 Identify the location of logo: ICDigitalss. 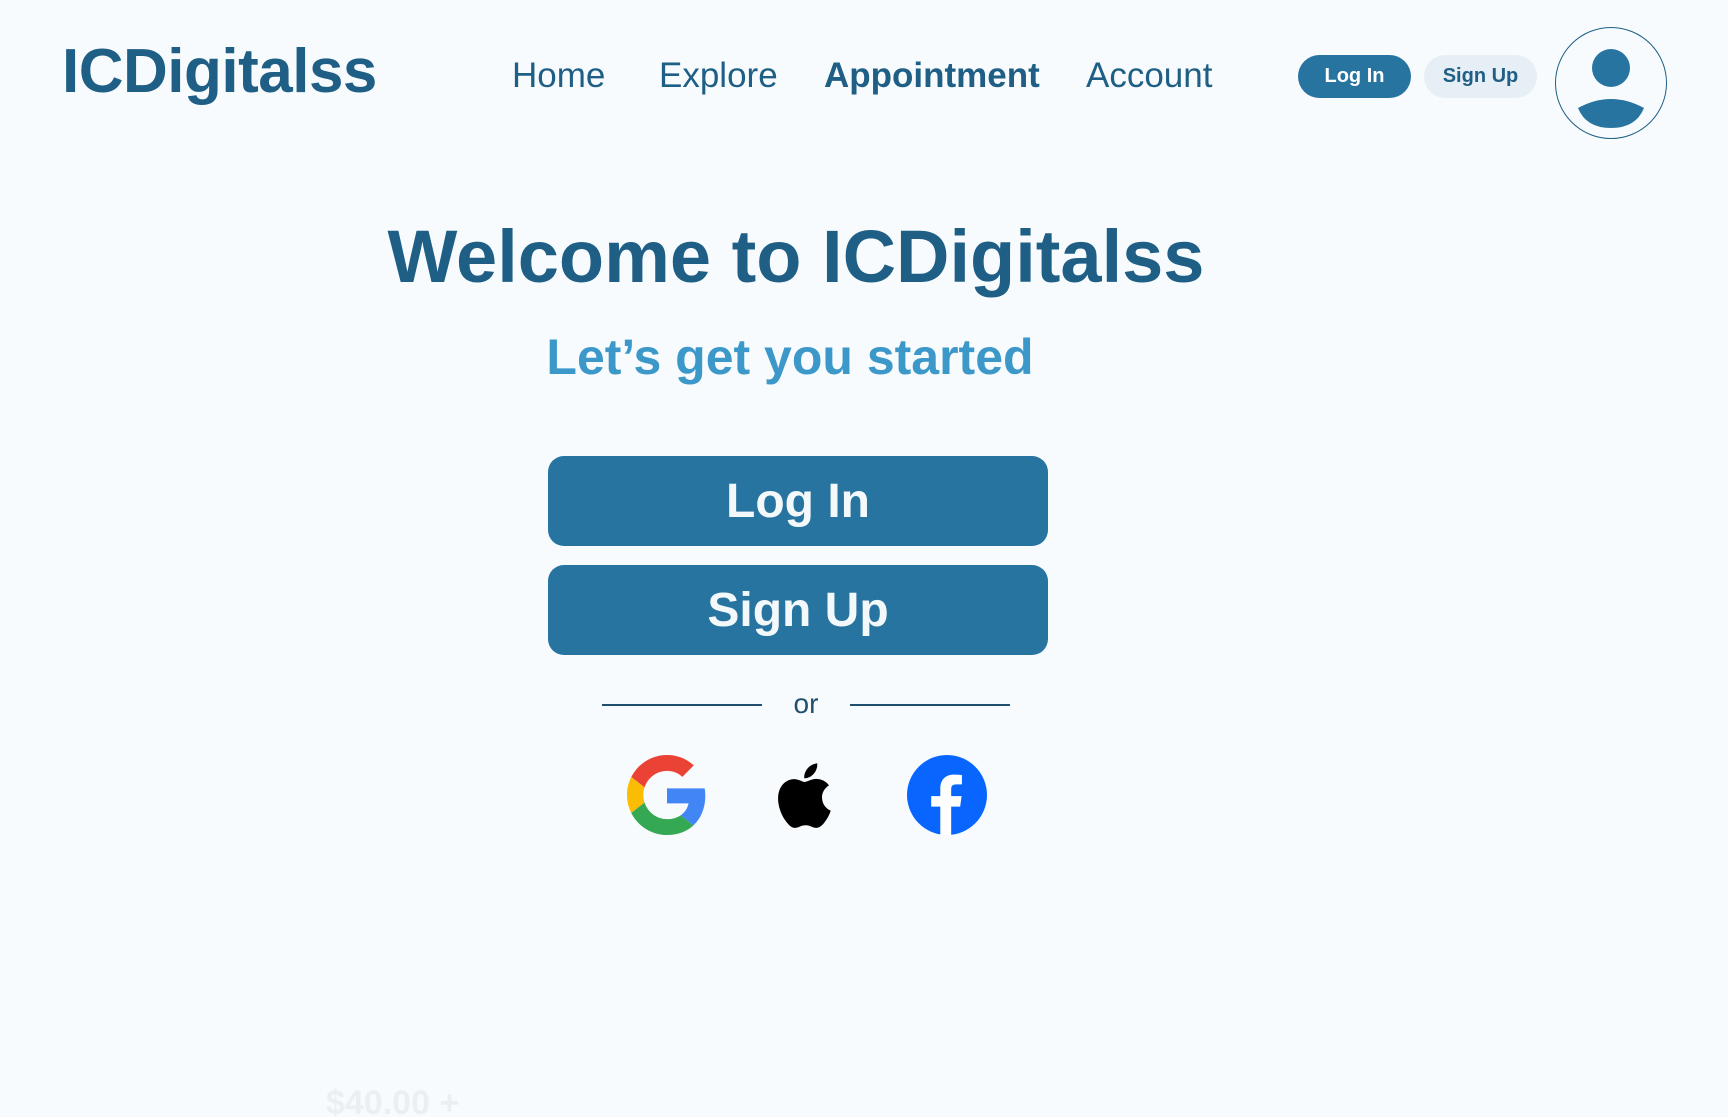
(219, 72).